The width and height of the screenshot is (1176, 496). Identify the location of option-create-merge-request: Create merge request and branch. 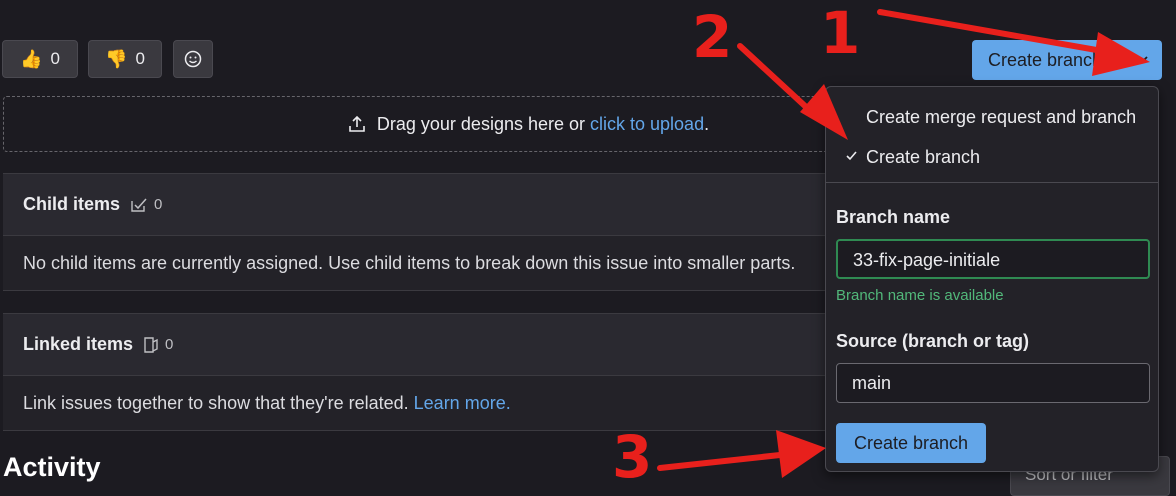
(1001, 117).